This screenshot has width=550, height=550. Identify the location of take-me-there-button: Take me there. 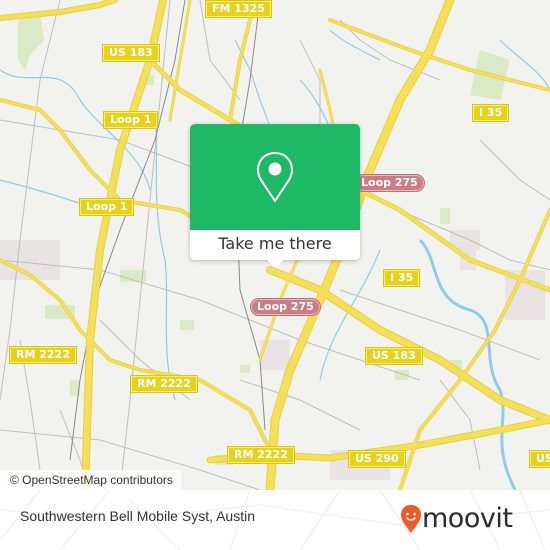
(275, 245).